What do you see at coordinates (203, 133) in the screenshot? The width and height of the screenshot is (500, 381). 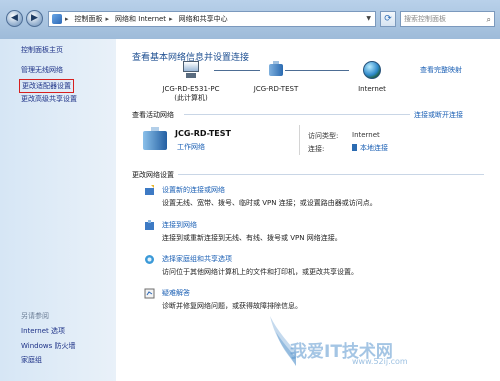 I see `active-network-name: JCG-RD-TEST` at bounding box center [203, 133].